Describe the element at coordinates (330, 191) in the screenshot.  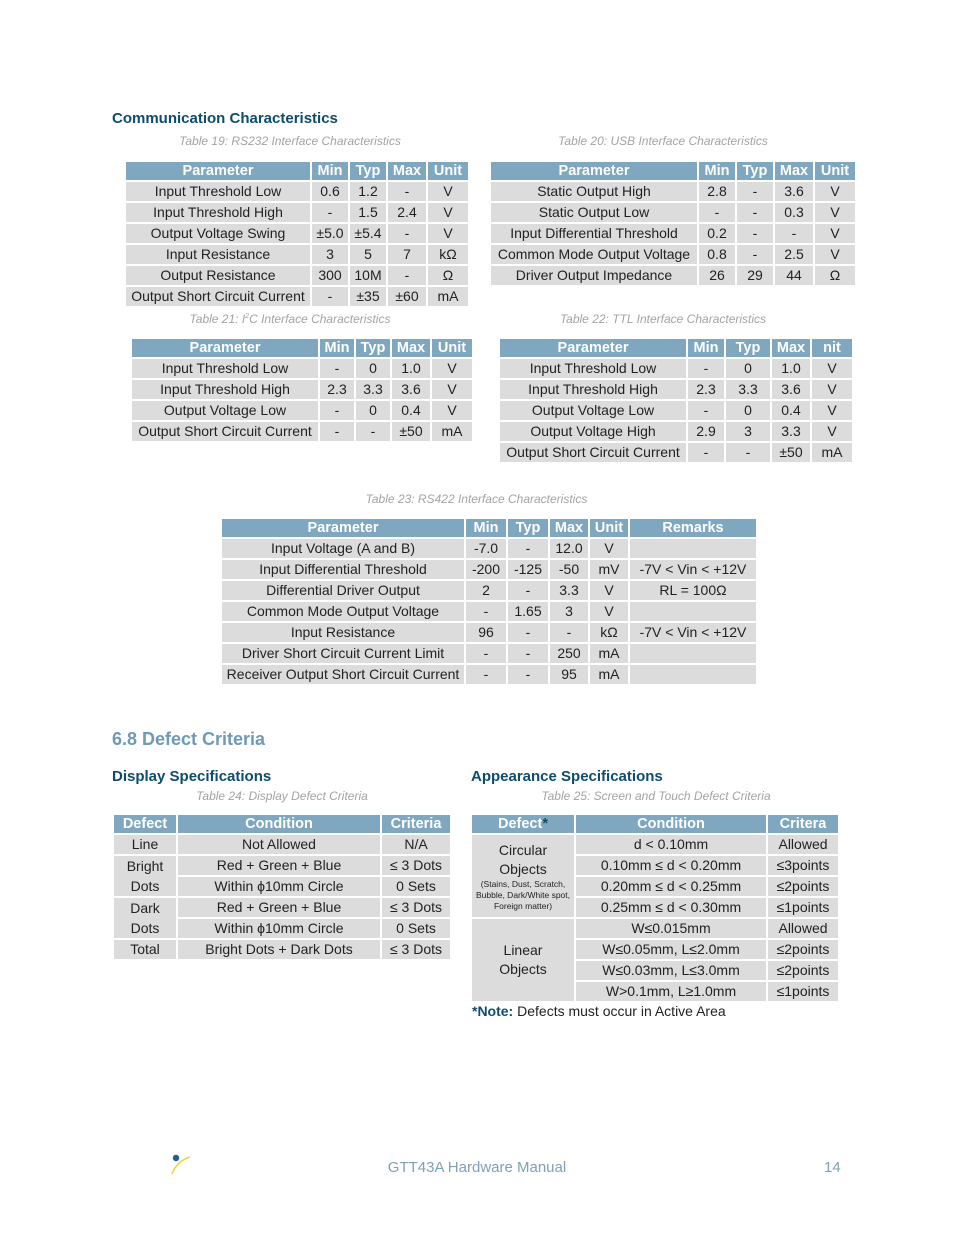
I see `value-cell: 0.6` at that location.